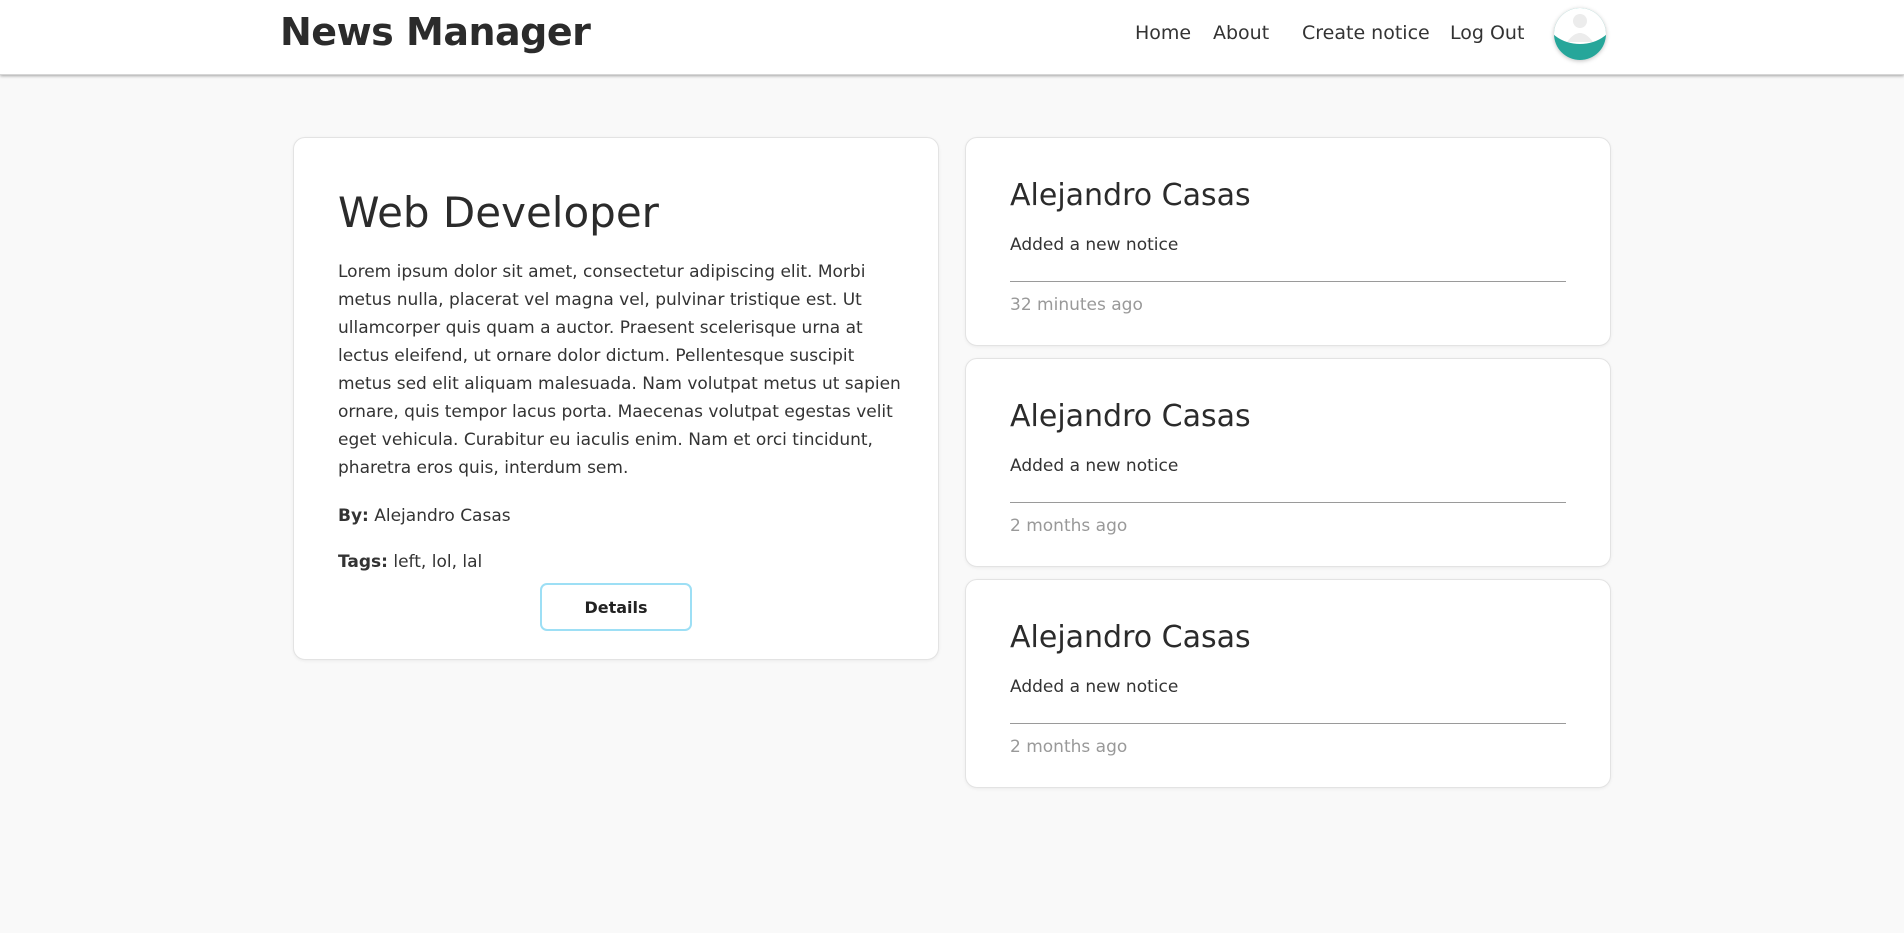 This screenshot has width=1904, height=933. What do you see at coordinates (363, 562) in the screenshot?
I see `tags-label: Tags:` at bounding box center [363, 562].